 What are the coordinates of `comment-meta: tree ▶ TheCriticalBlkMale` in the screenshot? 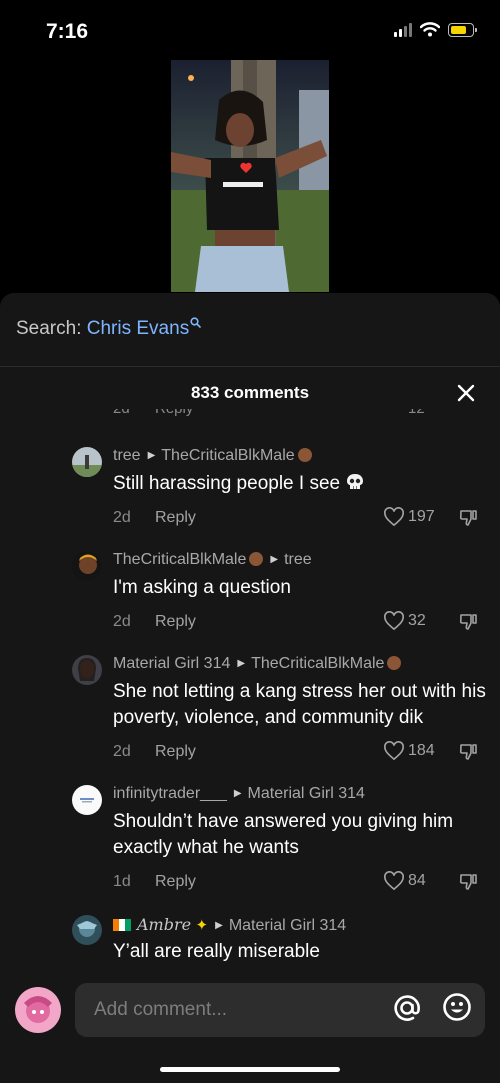 It's located at (212, 456).